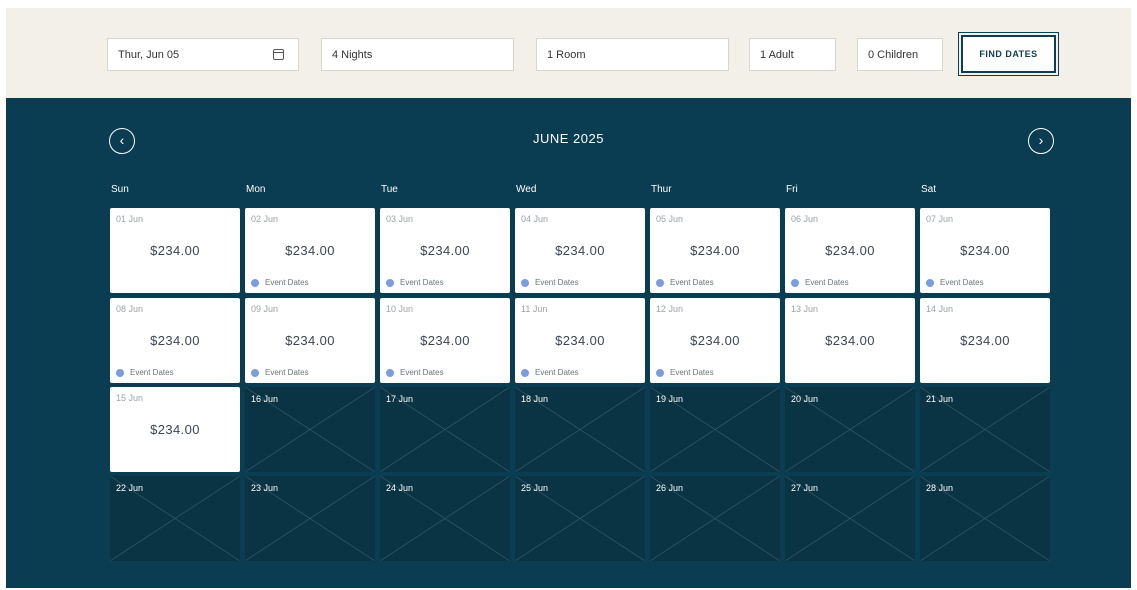  I want to click on day-cell-unavailable: 16 Jun, so click(310, 429).